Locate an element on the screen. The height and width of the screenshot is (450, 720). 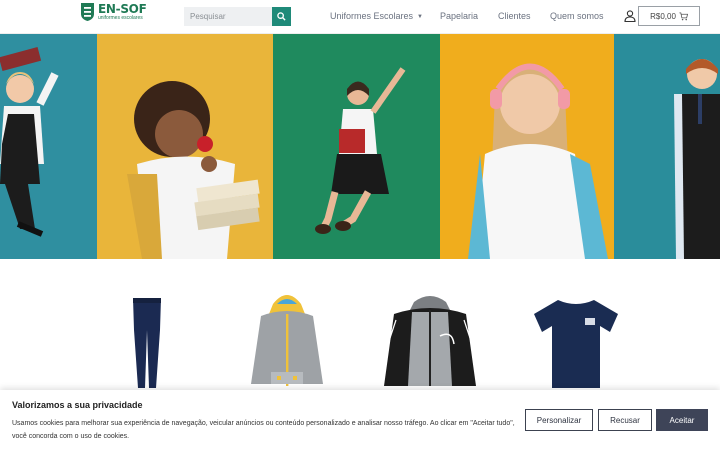
product-black-grey-jacket is located at coordinates (430, 342).